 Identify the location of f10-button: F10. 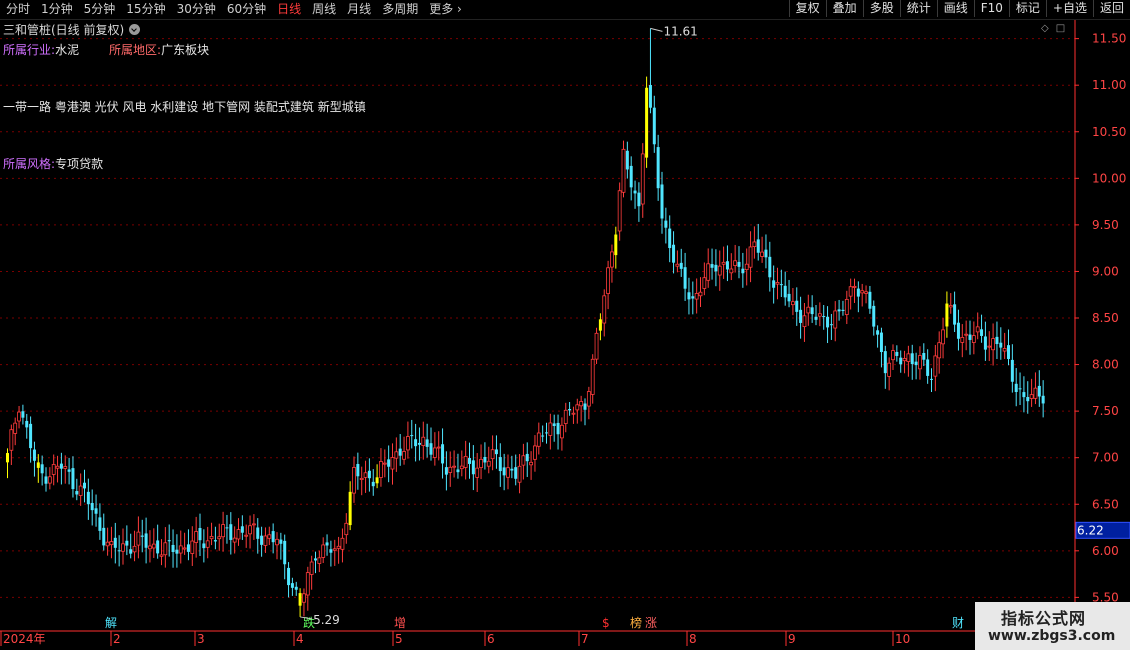
(991, 8).